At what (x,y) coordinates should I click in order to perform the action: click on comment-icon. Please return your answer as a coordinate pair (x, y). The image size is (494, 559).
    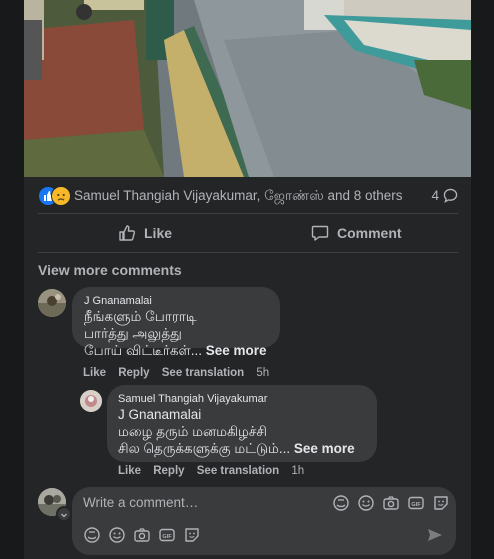
    Looking at the image, I should click on (320, 233).